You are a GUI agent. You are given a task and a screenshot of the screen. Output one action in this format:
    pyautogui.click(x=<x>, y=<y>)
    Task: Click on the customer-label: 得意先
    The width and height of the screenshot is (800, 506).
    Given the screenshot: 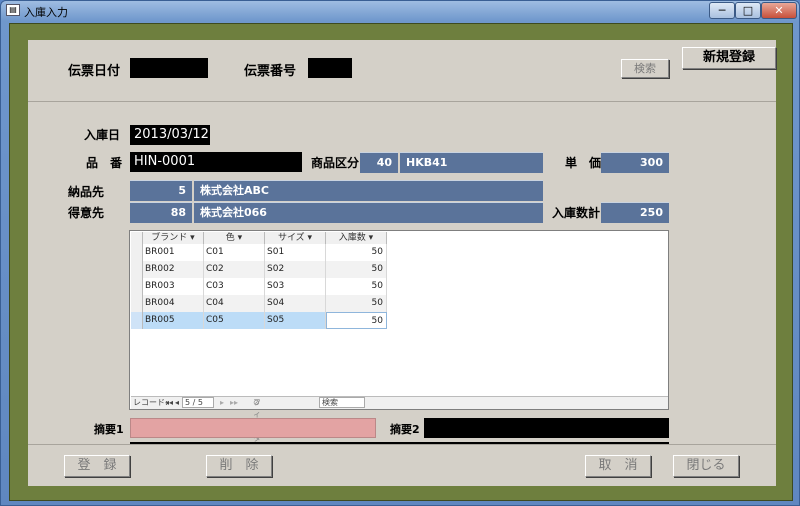 What is the action you would take?
    pyautogui.click(x=86, y=213)
    